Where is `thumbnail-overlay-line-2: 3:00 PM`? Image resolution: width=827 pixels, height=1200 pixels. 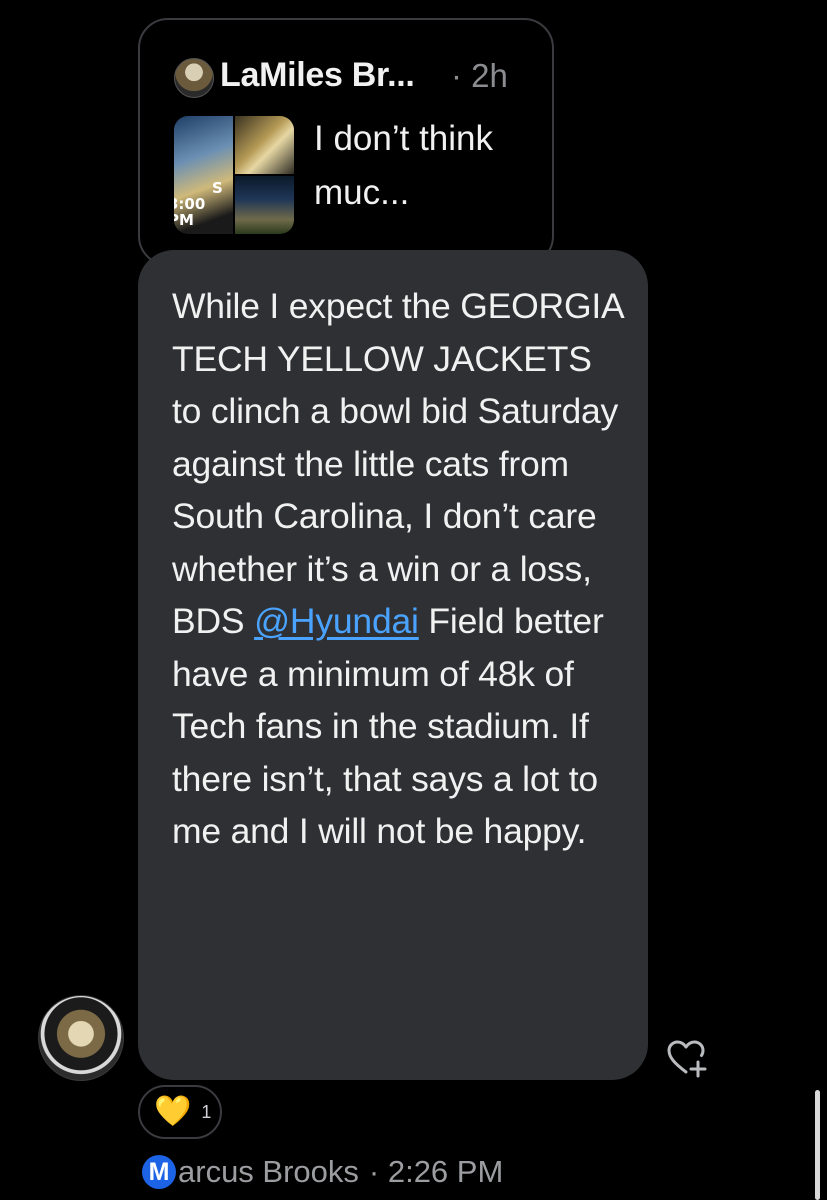 thumbnail-overlay-line-2: 3:00 PM is located at coordinates (190, 212).